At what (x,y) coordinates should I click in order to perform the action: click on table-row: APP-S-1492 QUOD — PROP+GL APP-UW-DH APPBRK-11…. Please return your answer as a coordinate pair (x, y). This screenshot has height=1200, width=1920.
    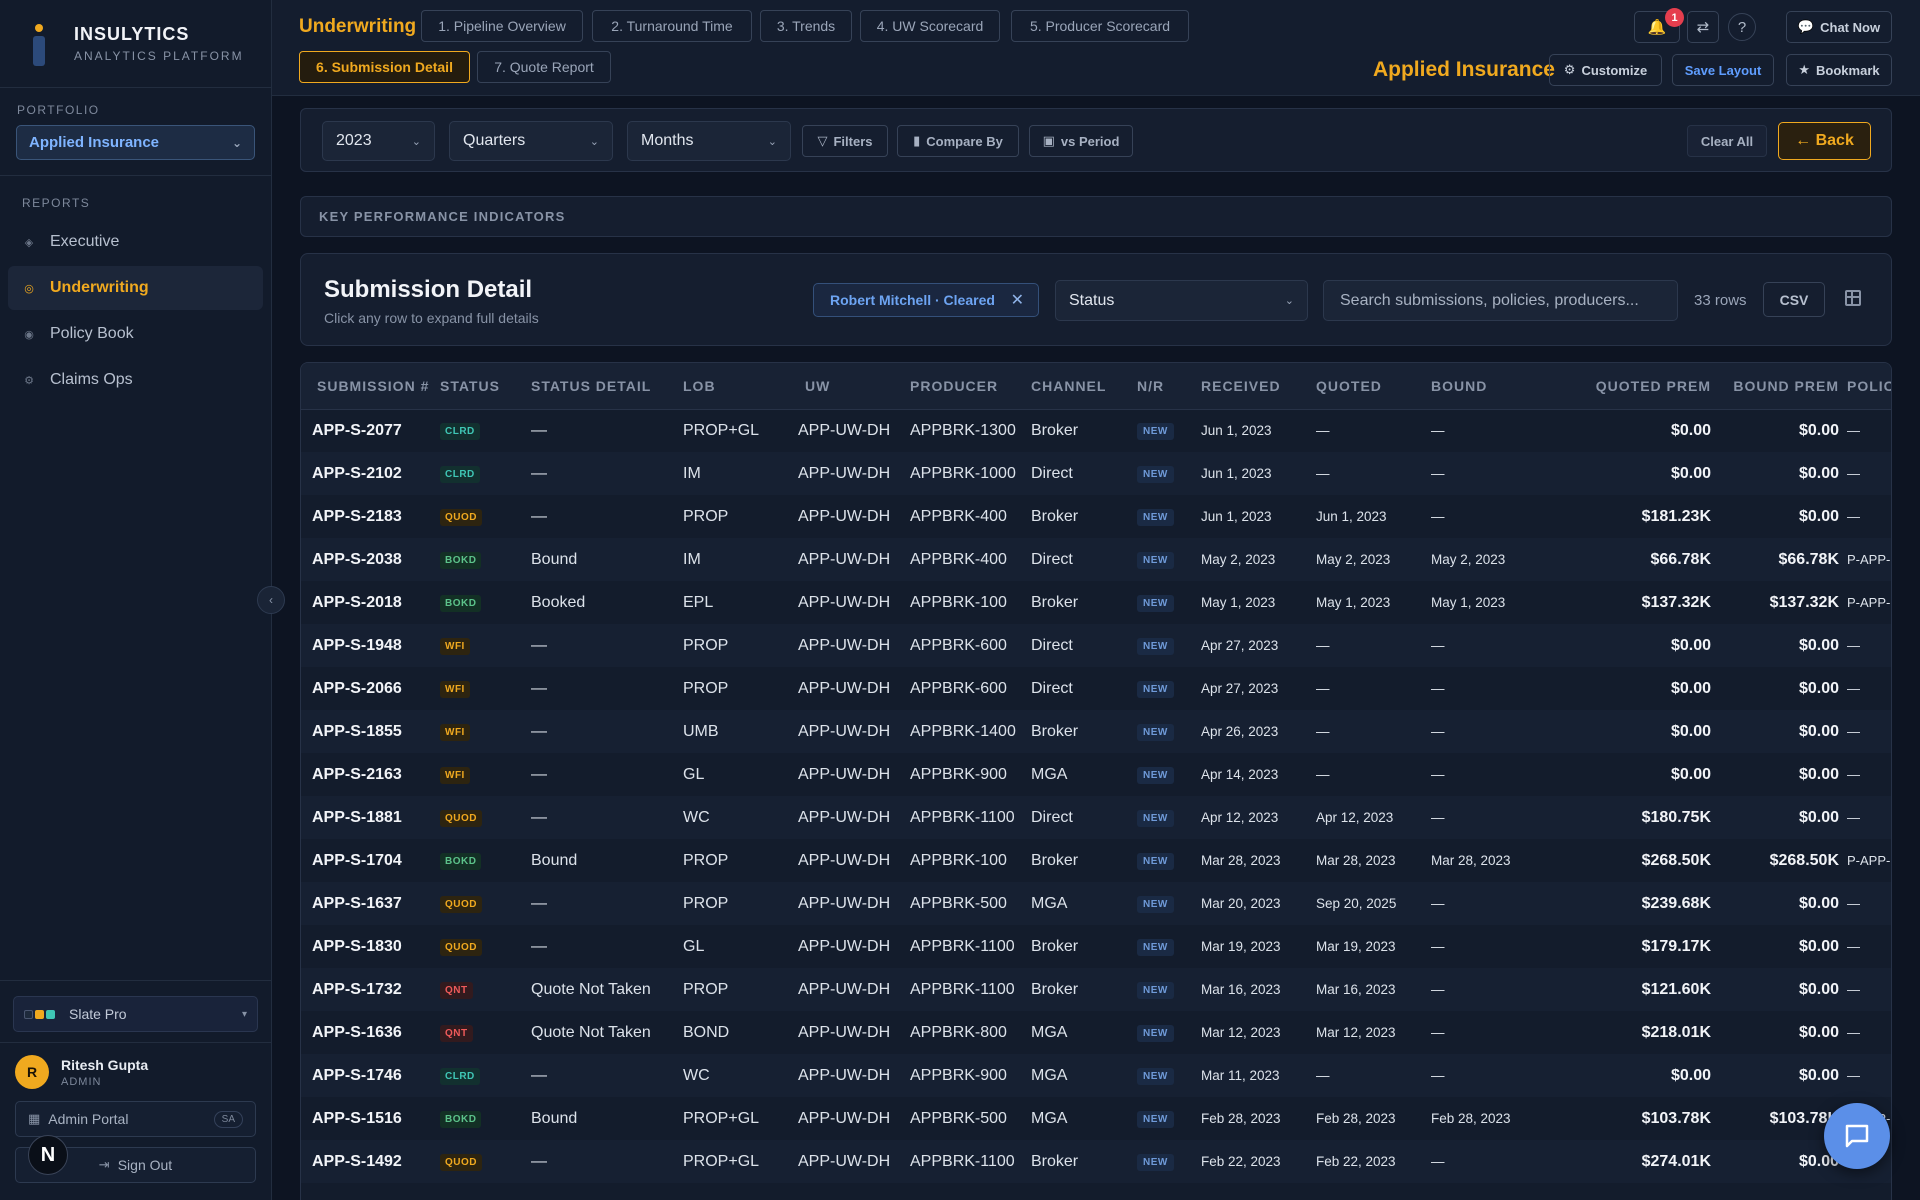
    Looking at the image, I should click on (1096, 1161).